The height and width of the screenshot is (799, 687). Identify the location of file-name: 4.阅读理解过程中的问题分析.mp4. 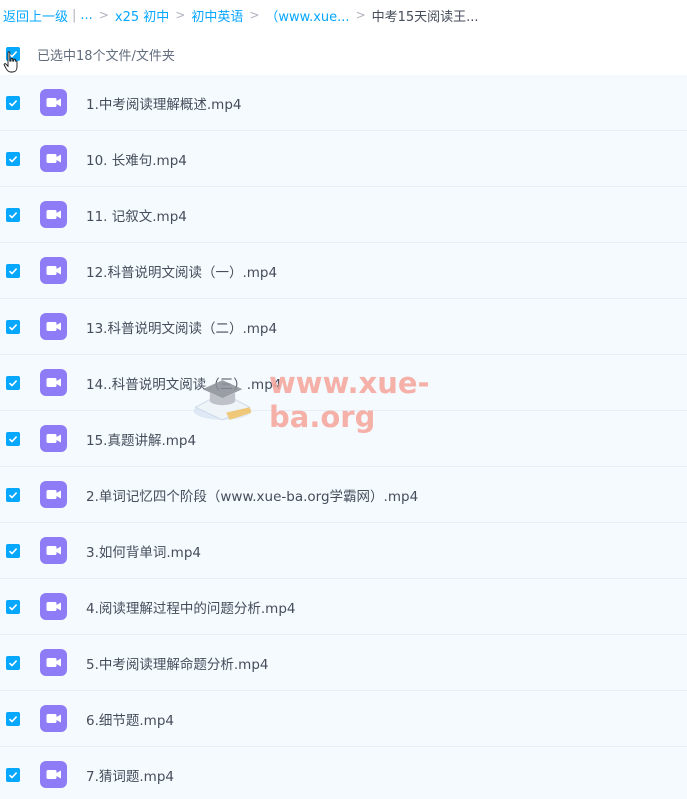
(190, 607).